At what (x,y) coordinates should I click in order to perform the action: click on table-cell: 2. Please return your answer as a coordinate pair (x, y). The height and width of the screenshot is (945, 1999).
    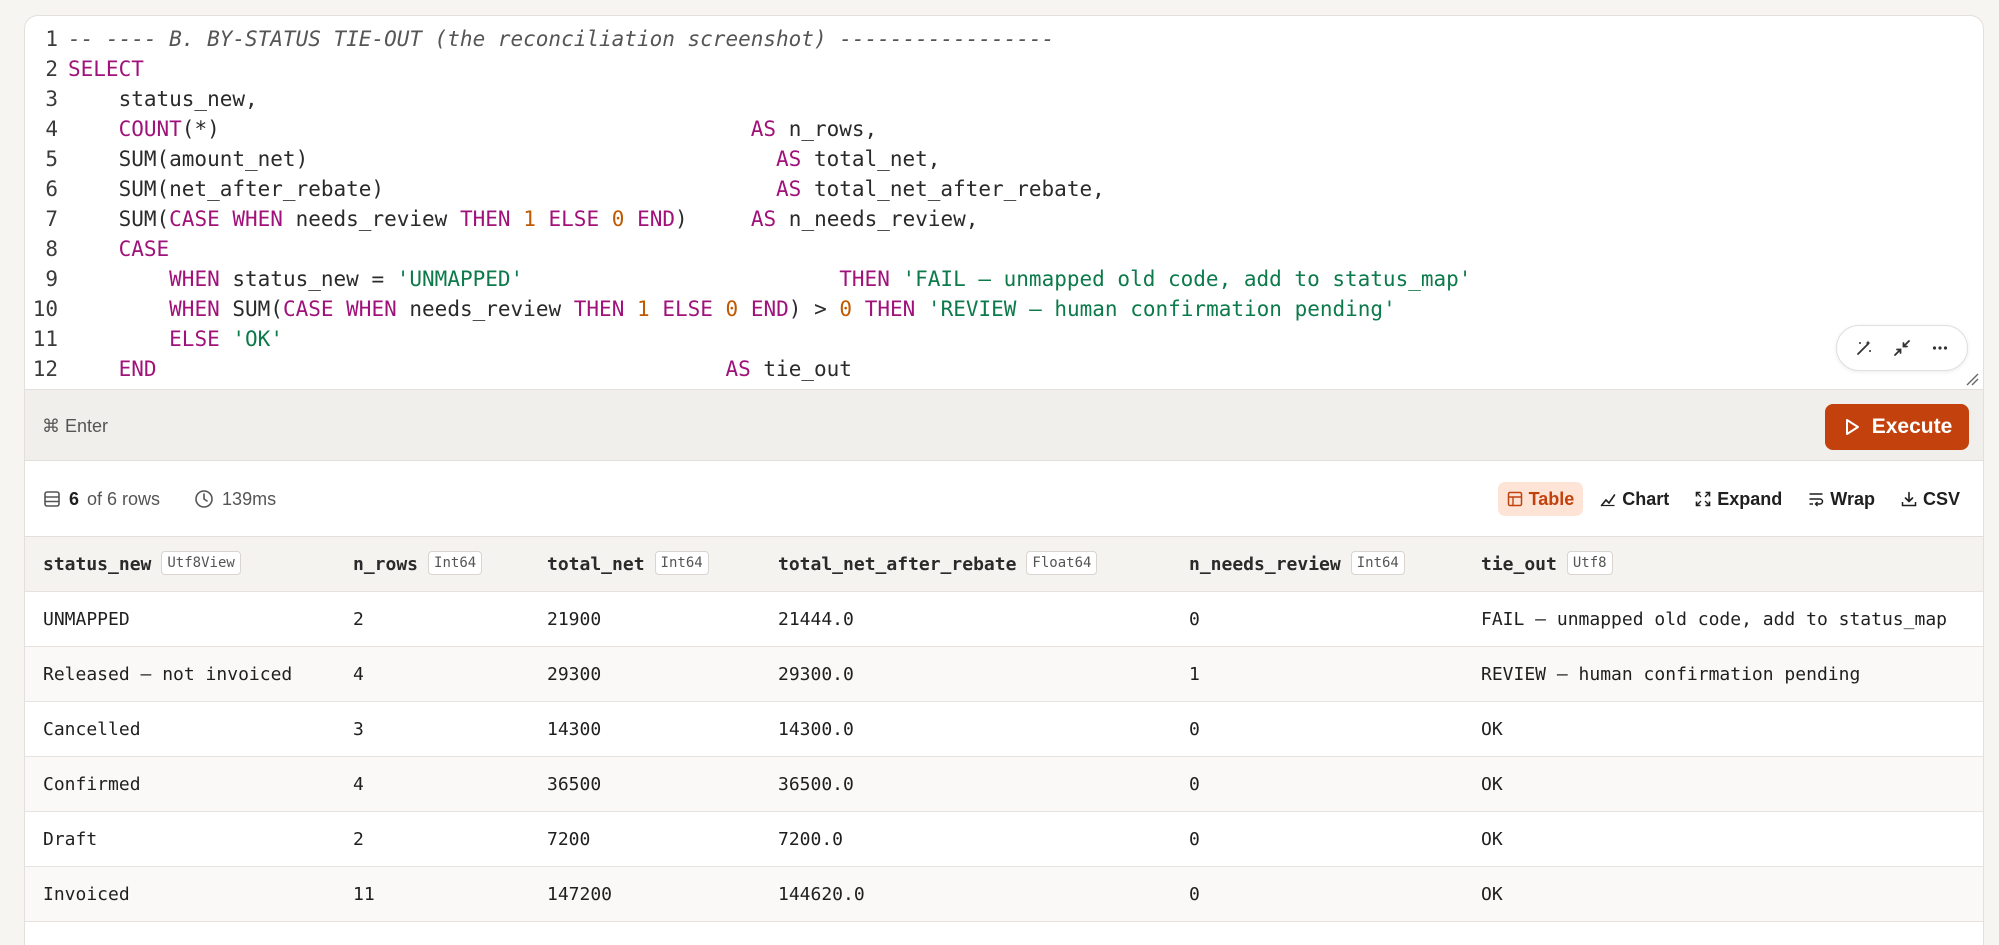
    Looking at the image, I should click on (358, 839).